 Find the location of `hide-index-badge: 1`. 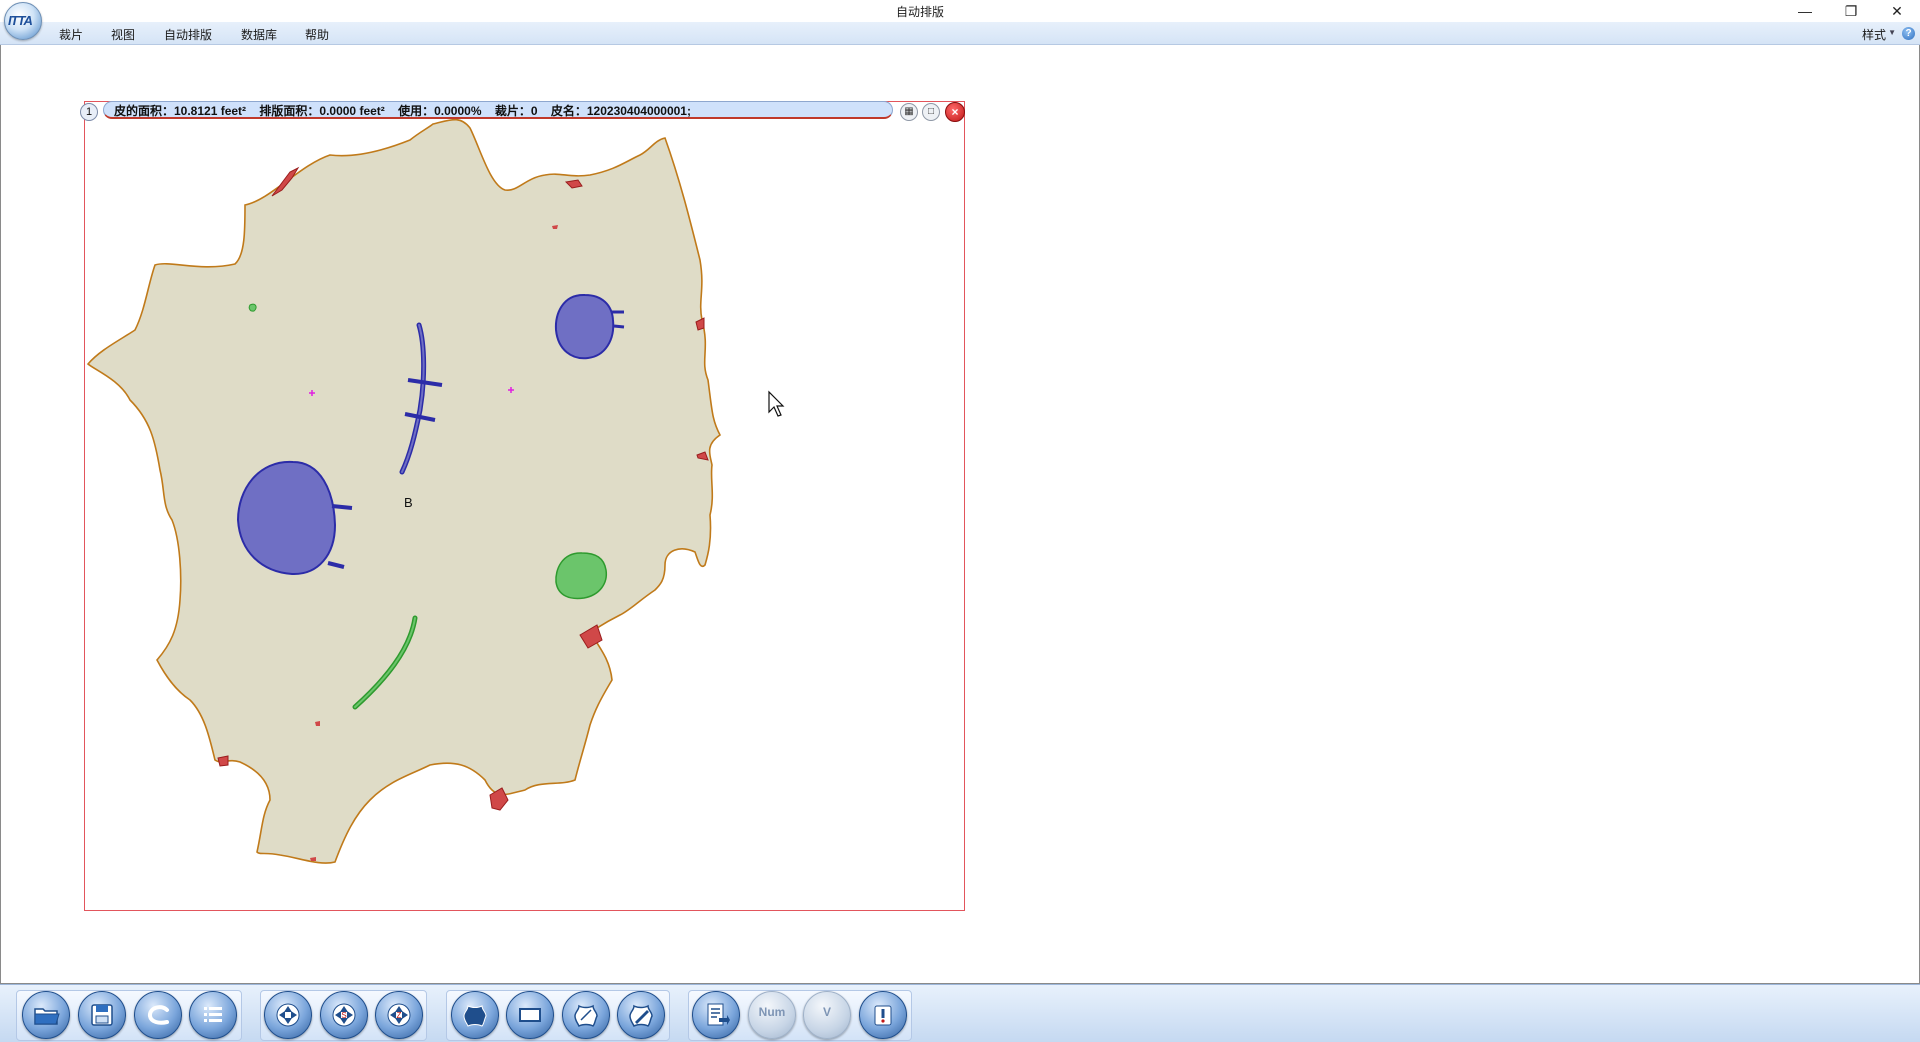

hide-index-badge: 1 is located at coordinates (89, 112).